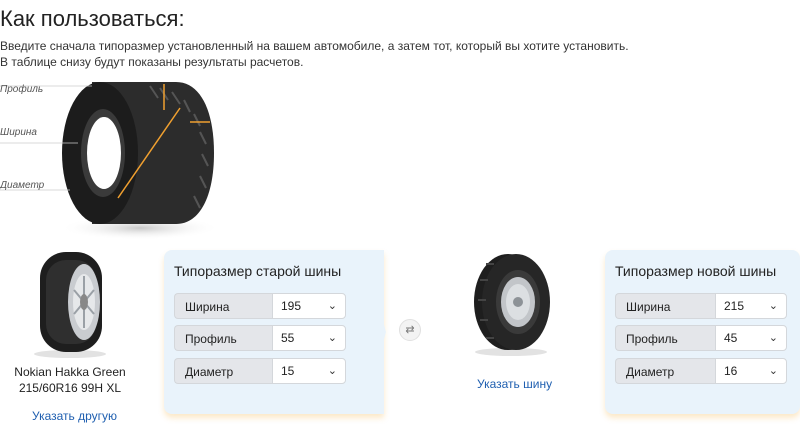 The width and height of the screenshot is (800, 432). What do you see at coordinates (751, 371) in the screenshot?
I see `new-diameter-select: 16 ⌄` at bounding box center [751, 371].